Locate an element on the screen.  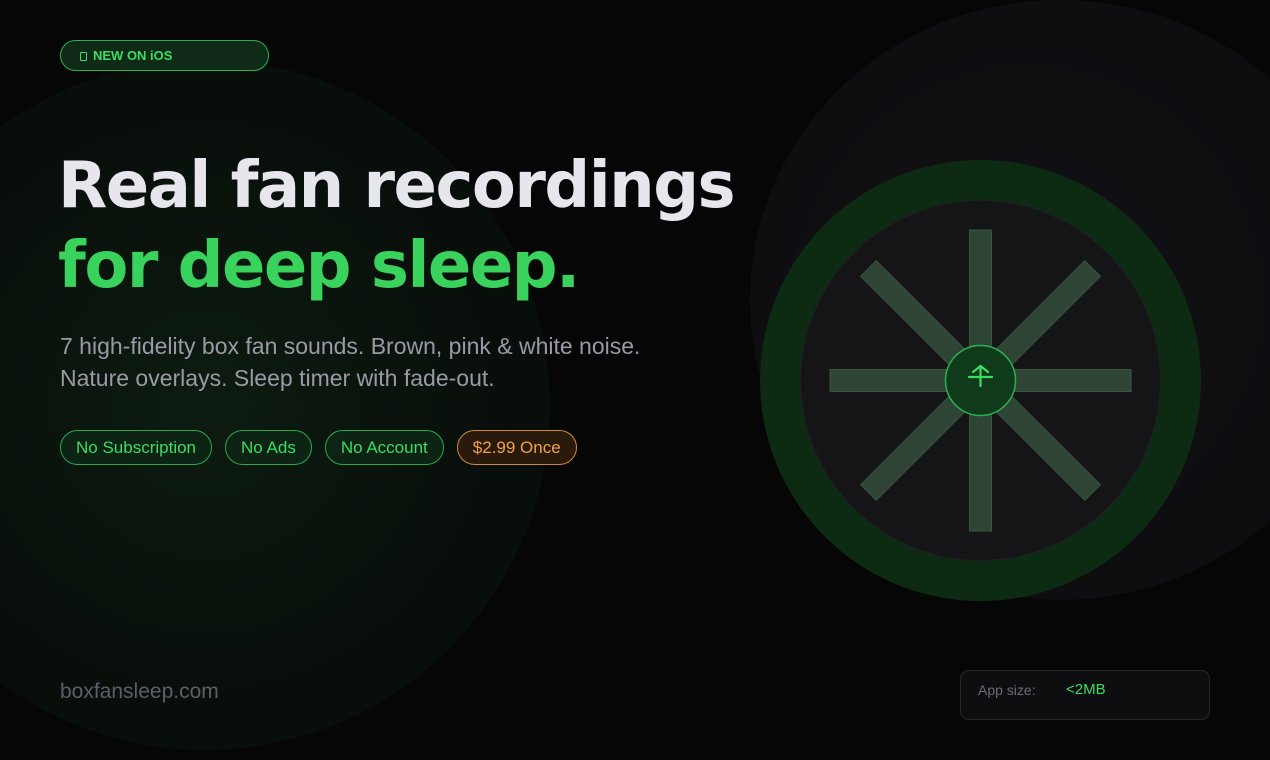
headline-line-1: Real fan recordings is located at coordinates (397, 186).